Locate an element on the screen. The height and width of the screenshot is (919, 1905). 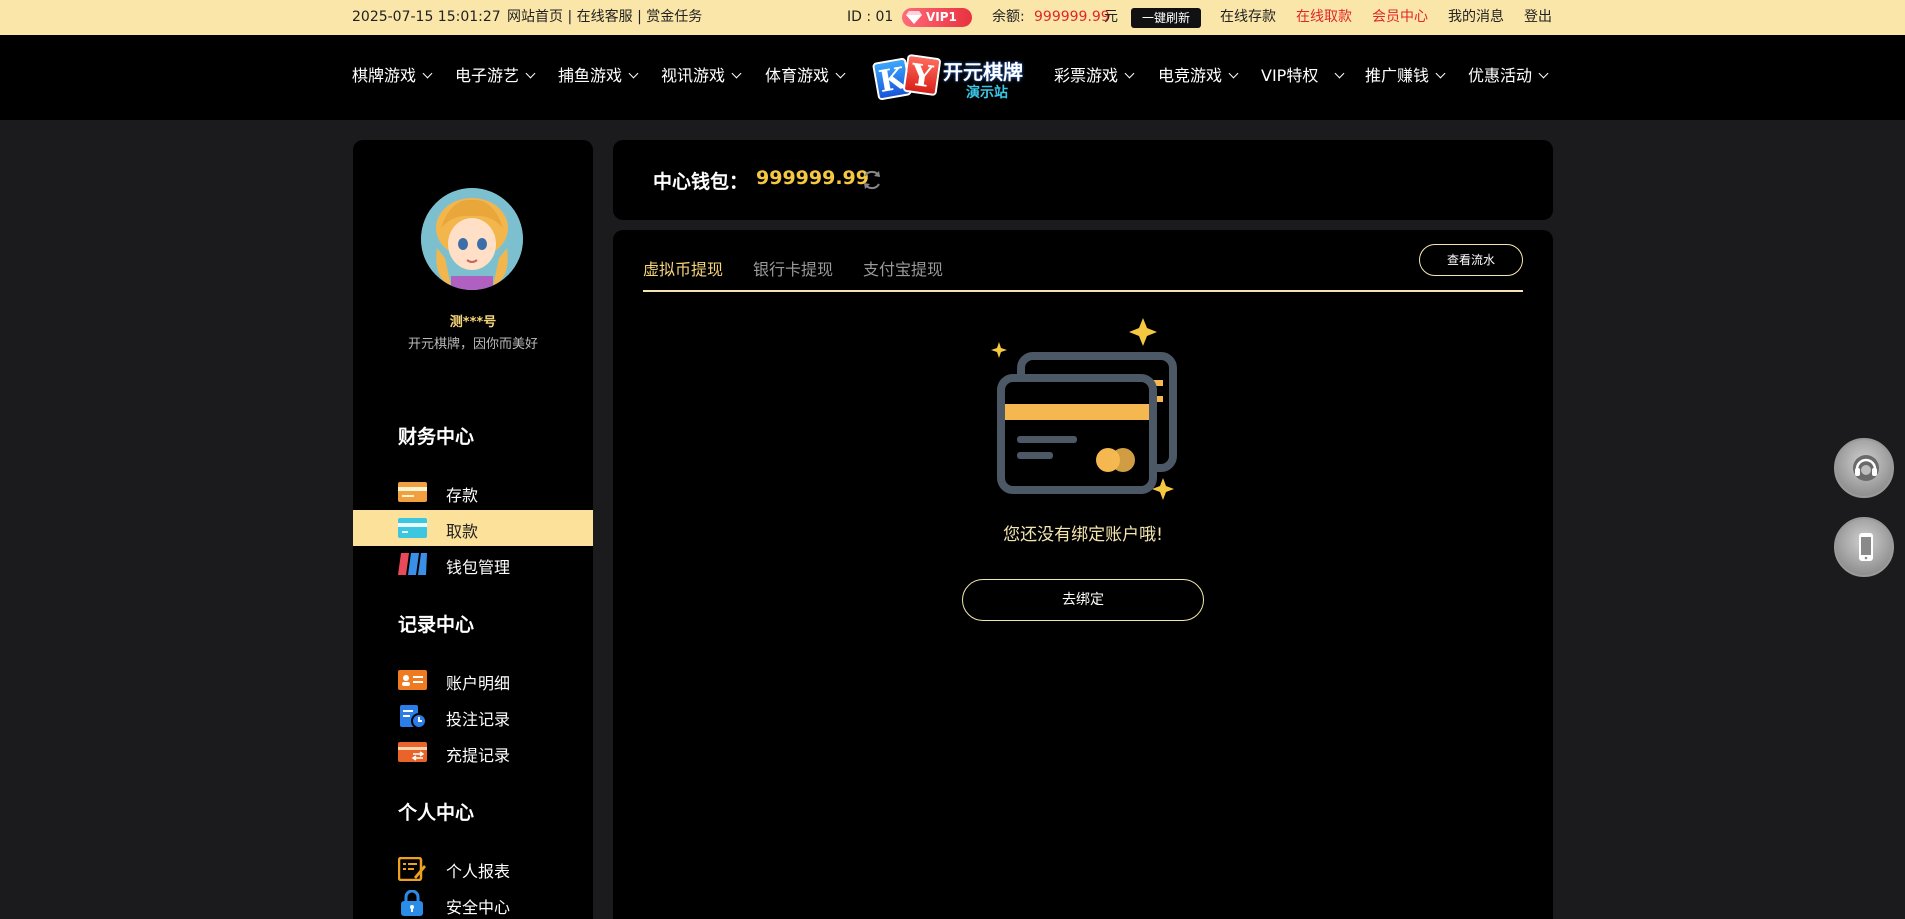
site-logo: K Y 开元棋牌 演示站 is located at coordinates (952, 78).